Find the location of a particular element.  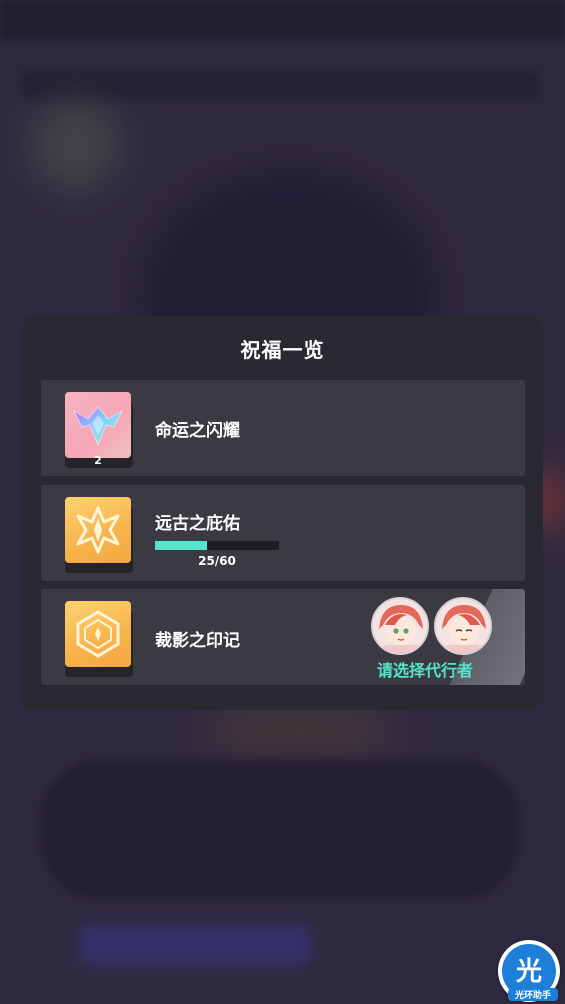

blessing-item-fate: 2 命运之闪耀 is located at coordinates (283, 428).